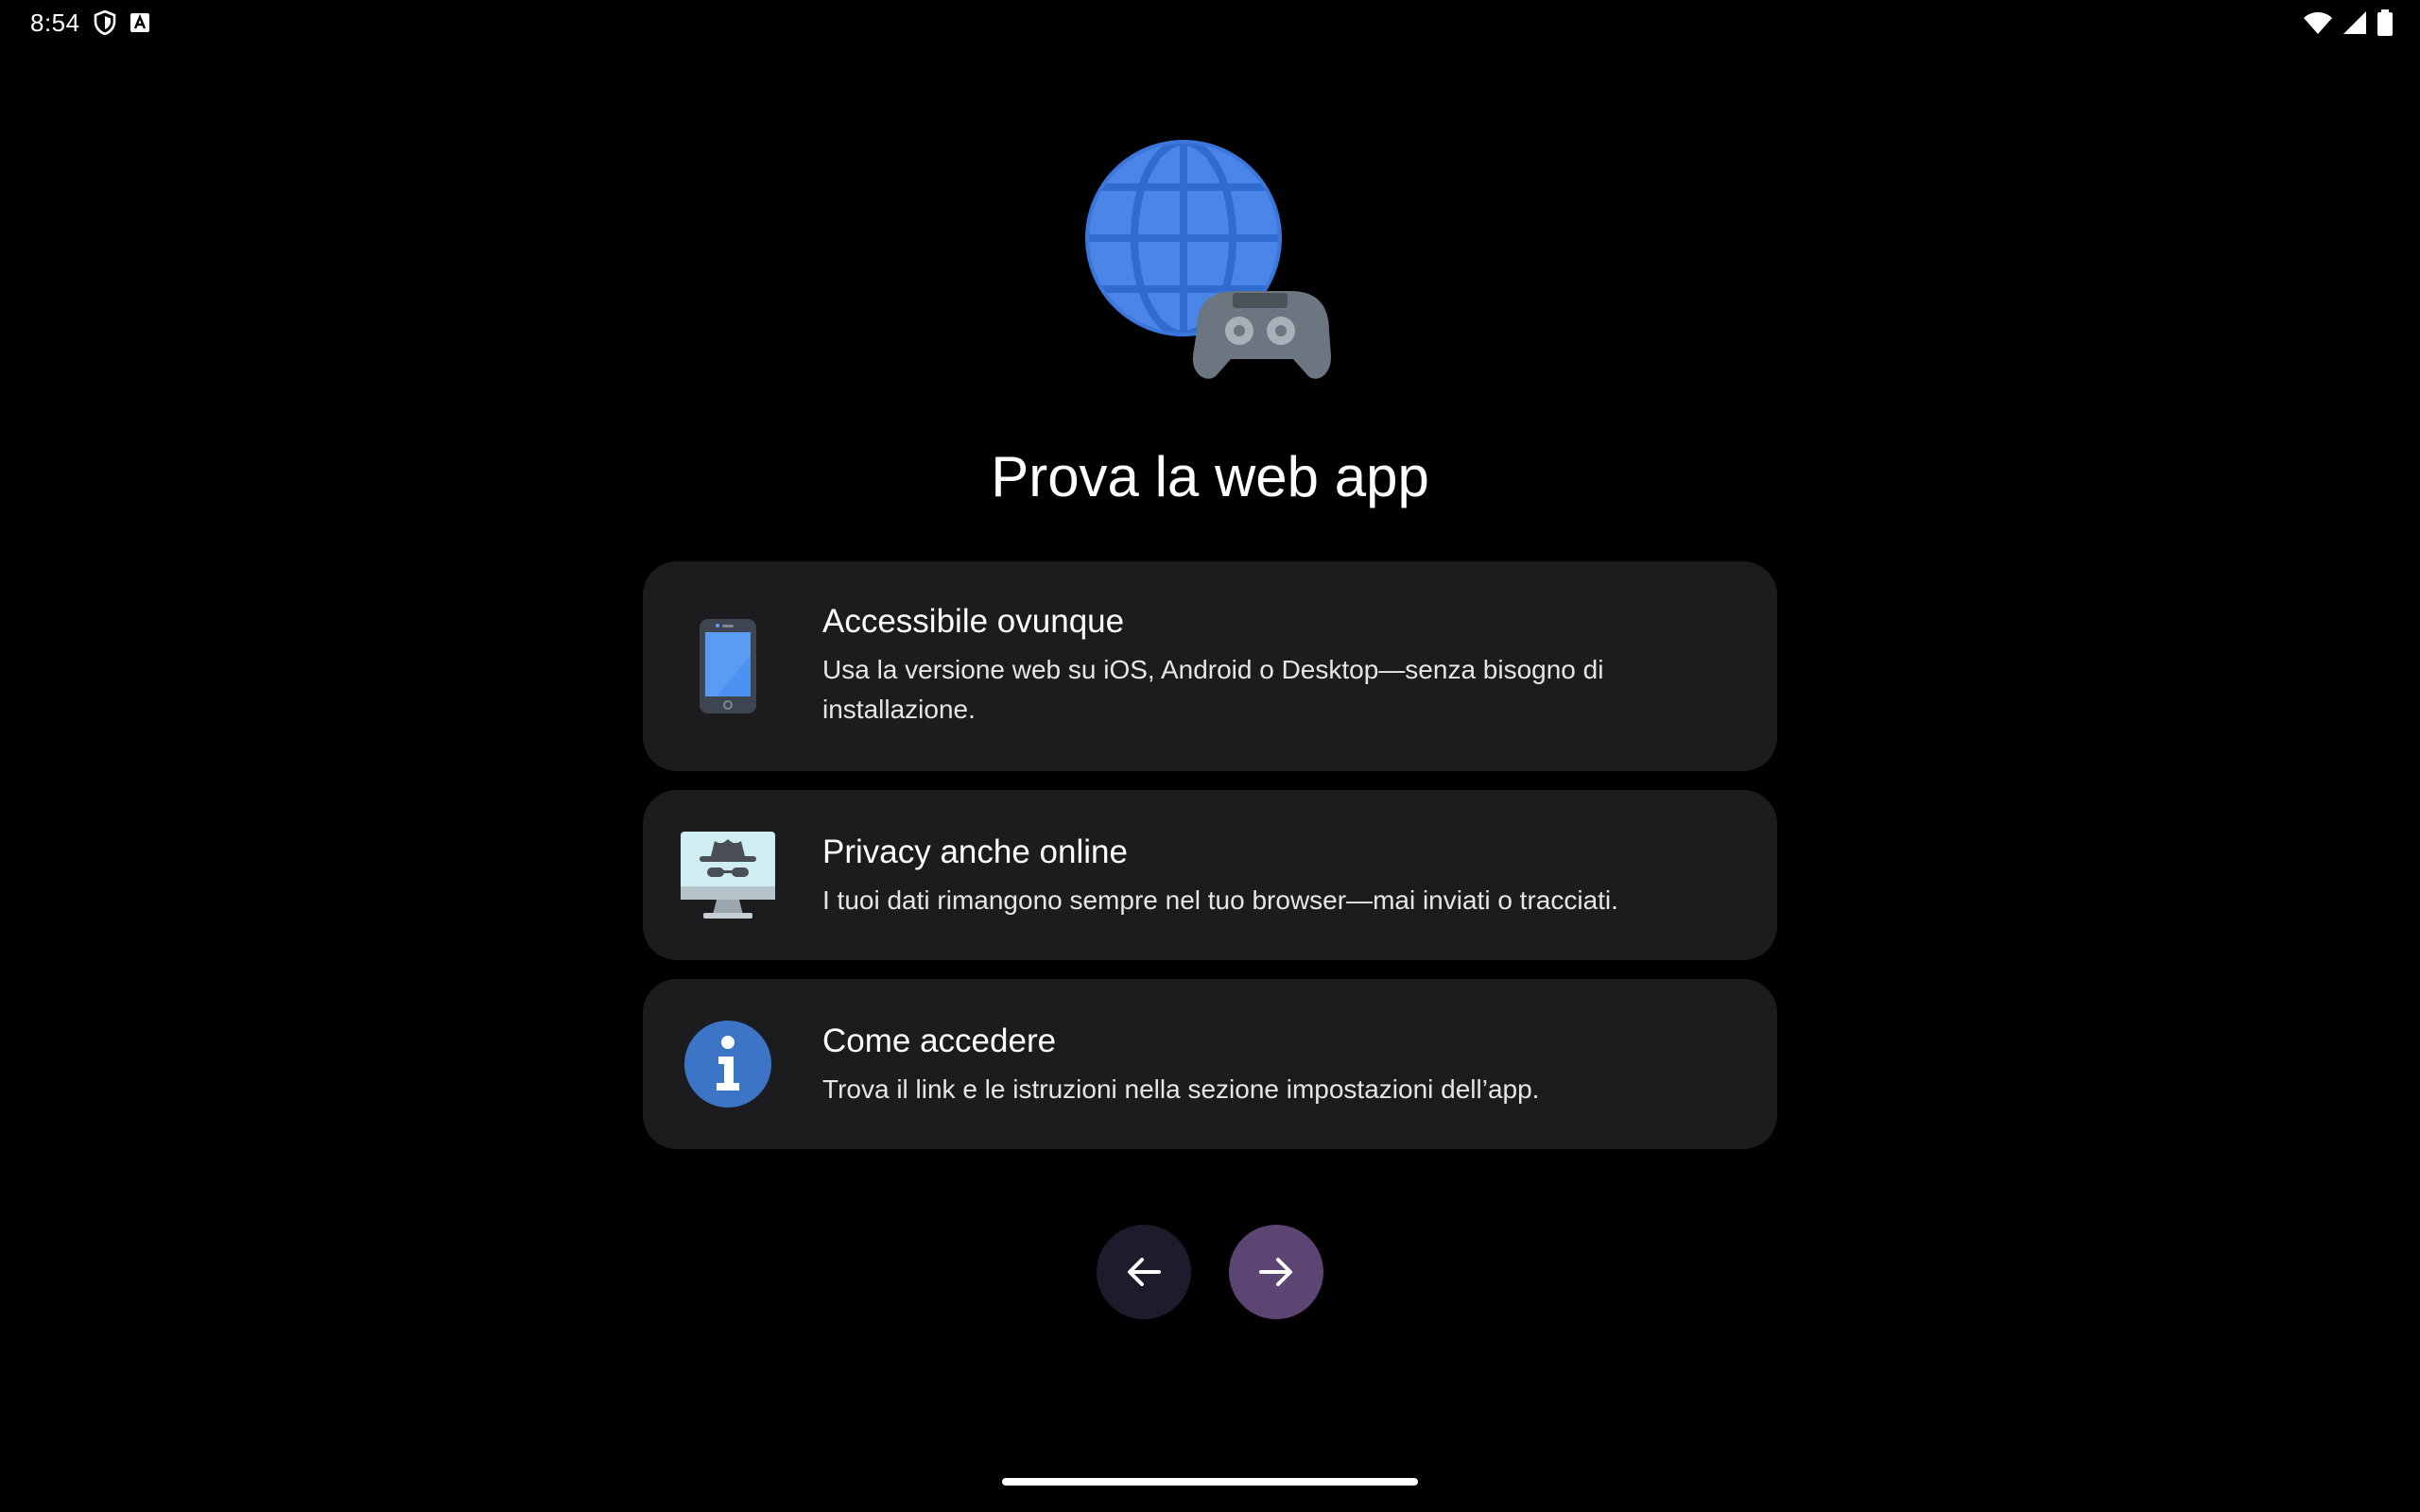 The width and height of the screenshot is (2420, 1512). Describe the element at coordinates (2318, 22) in the screenshot. I see `wifi-icon` at that location.